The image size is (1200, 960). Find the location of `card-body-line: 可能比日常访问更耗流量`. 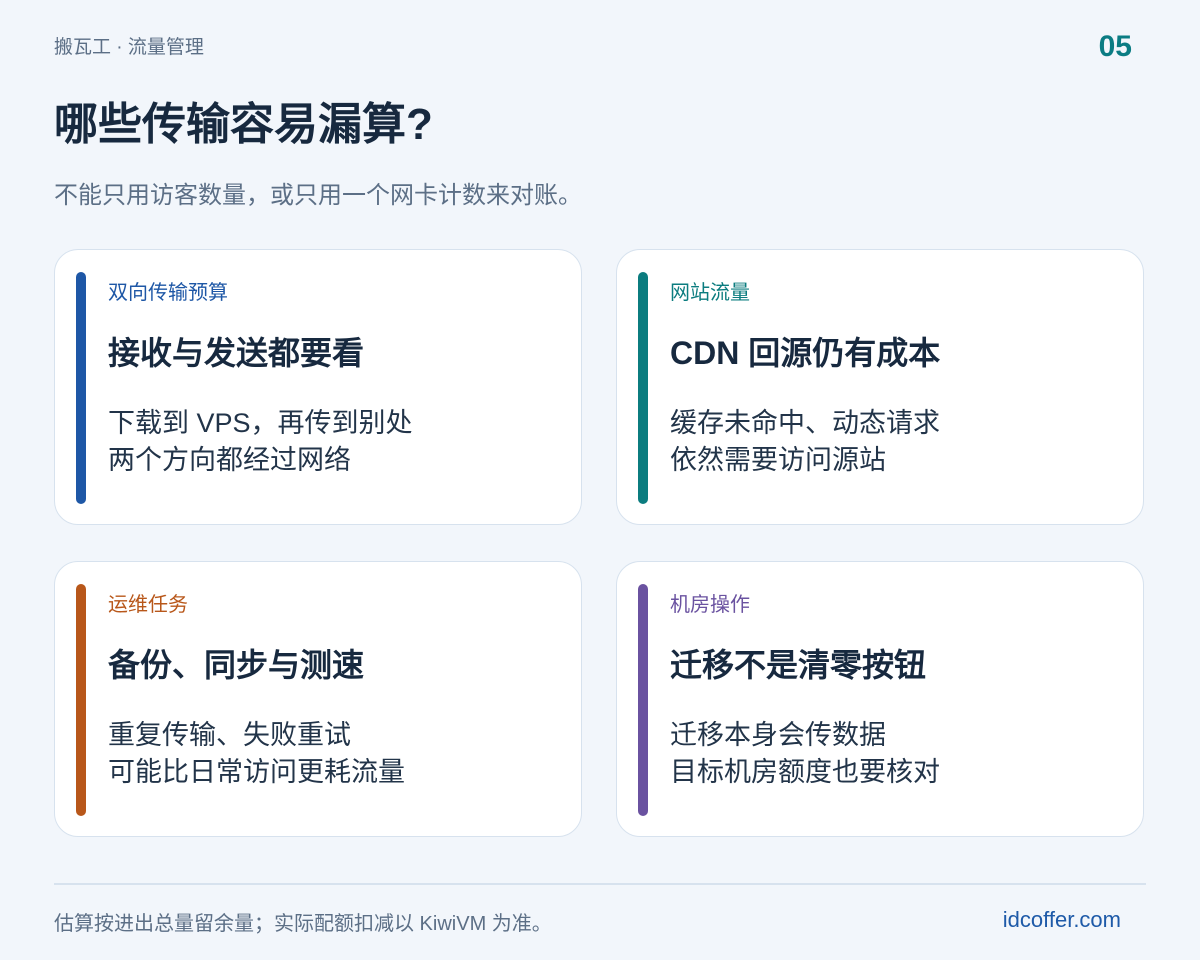

card-body-line: 可能比日常访问更耗流量 is located at coordinates (256, 772).